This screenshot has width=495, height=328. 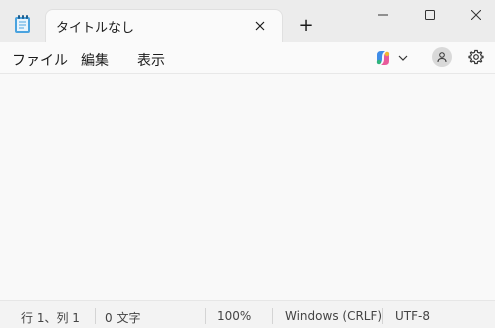 I want to click on gear-icon, so click(x=476, y=57).